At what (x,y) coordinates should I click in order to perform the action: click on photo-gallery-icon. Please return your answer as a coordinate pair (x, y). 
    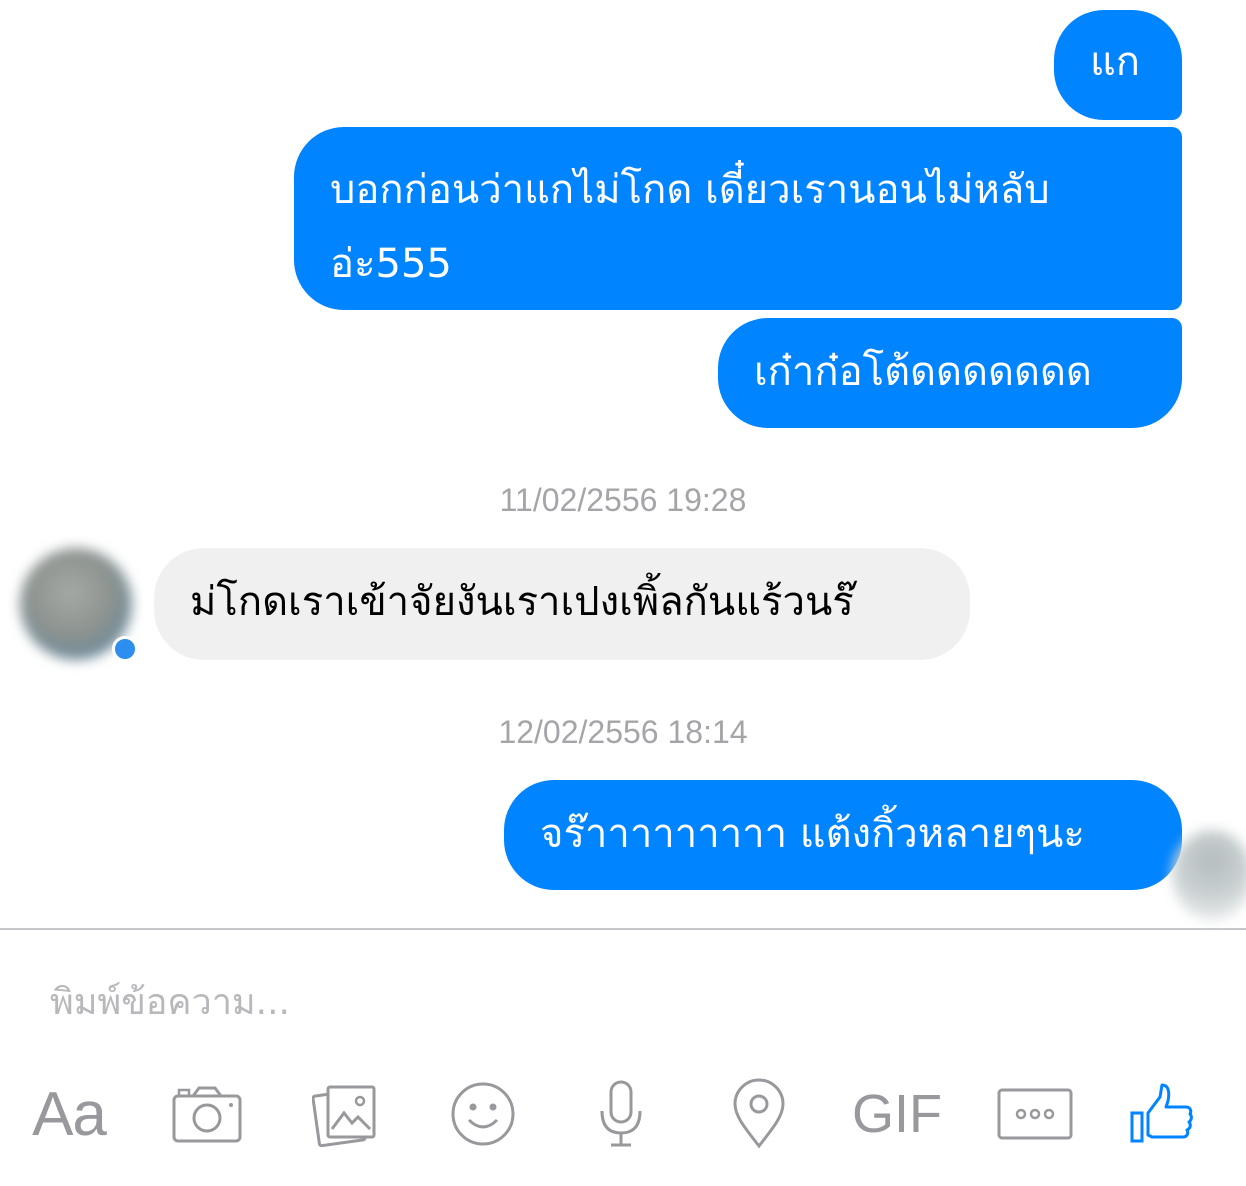
    Looking at the image, I should click on (344, 1116).